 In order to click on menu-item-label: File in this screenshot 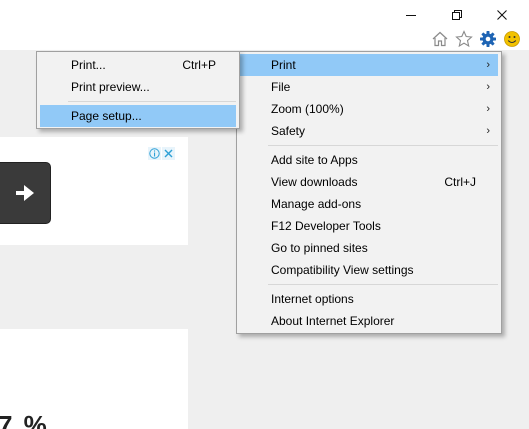, I will do `click(281, 87)`.